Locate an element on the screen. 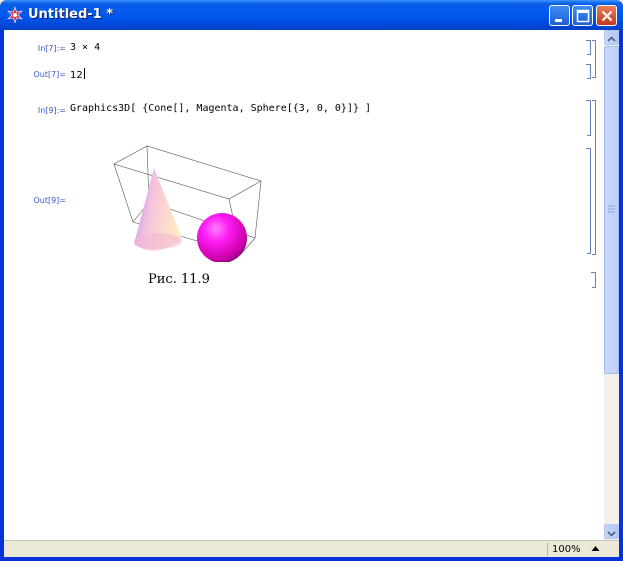  sphere-shape is located at coordinates (222, 237).